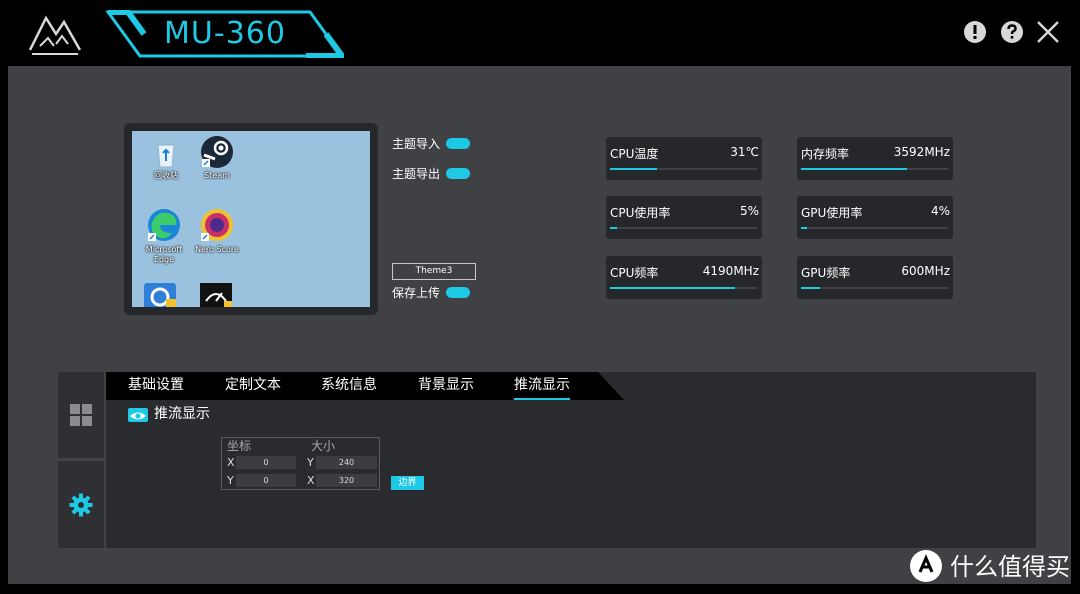  Describe the element at coordinates (825, 154) in the screenshot. I see `stat-label: 内存频率` at that location.